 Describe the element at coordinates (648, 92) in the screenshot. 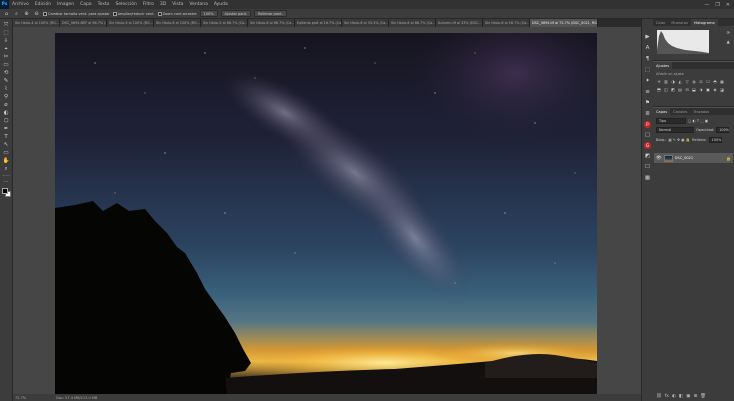

I see `properties-icon: ≡` at that location.